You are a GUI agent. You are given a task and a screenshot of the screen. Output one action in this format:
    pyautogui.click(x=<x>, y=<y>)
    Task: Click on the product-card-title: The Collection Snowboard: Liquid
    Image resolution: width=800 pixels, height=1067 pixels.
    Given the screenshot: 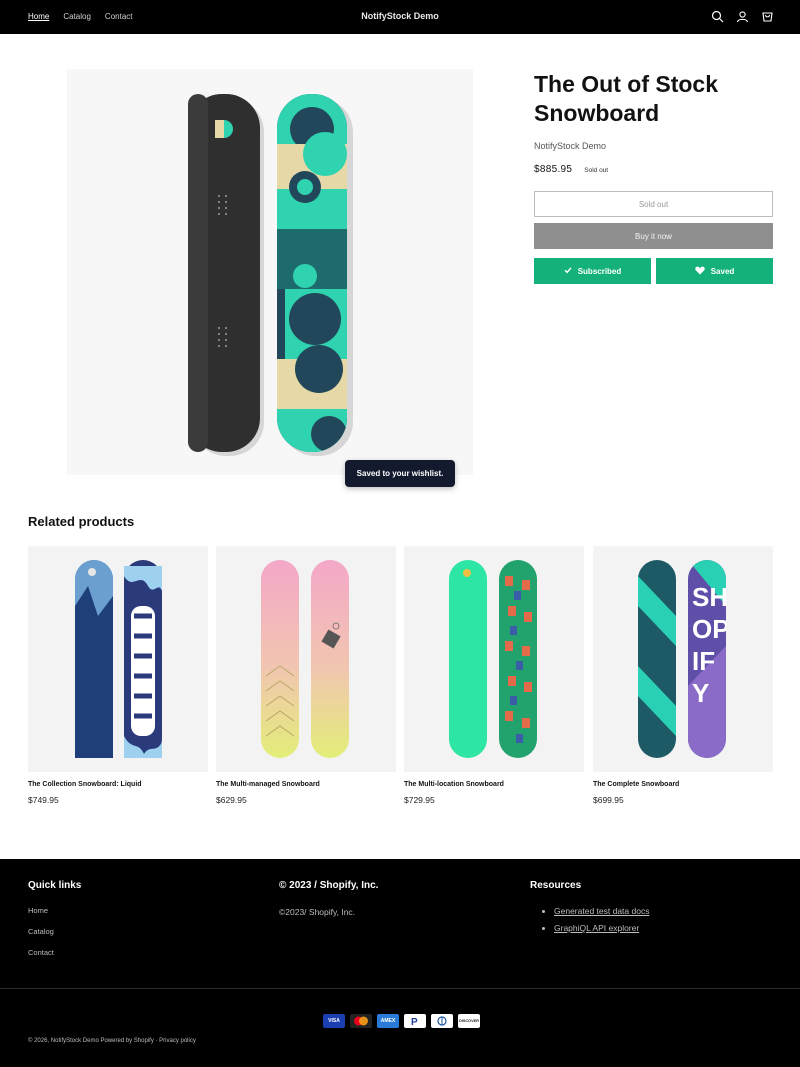 What is the action you would take?
    pyautogui.click(x=118, y=784)
    